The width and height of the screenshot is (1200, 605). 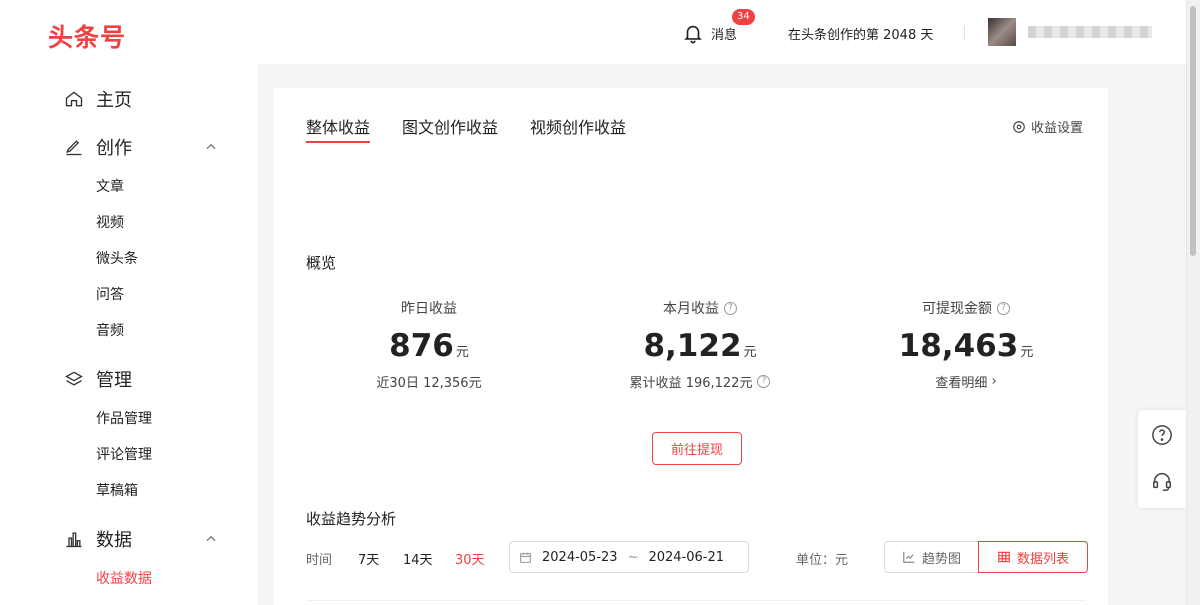 I want to click on table-icon, so click(x=1004, y=557).